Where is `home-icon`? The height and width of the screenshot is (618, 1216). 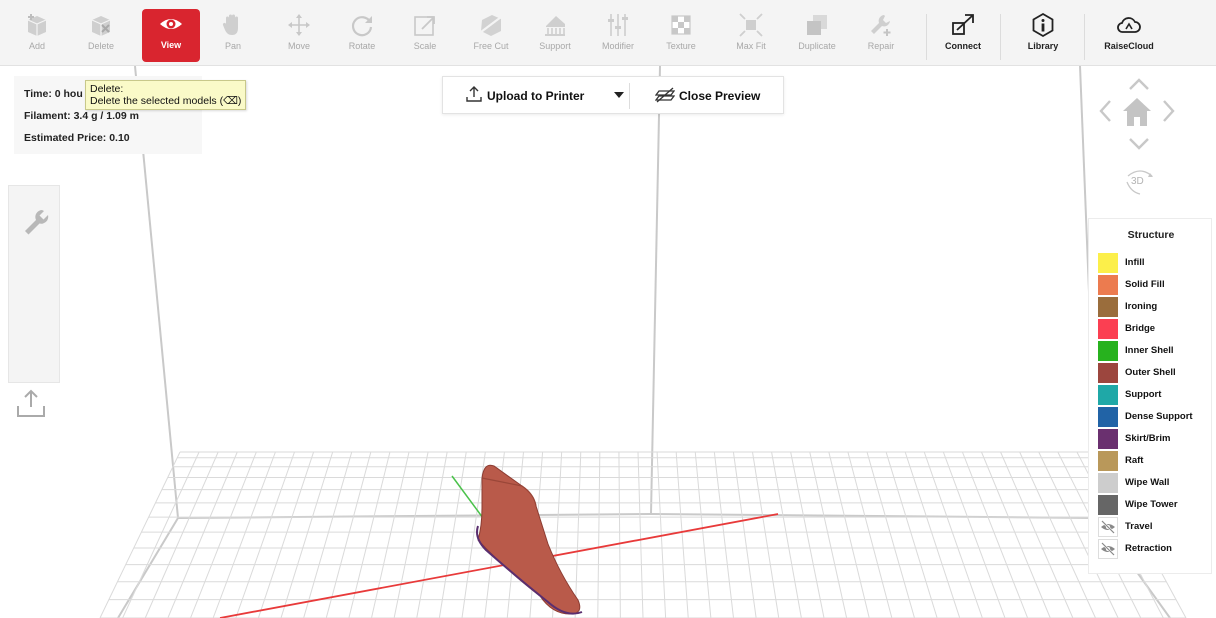 home-icon is located at coordinates (1137, 112).